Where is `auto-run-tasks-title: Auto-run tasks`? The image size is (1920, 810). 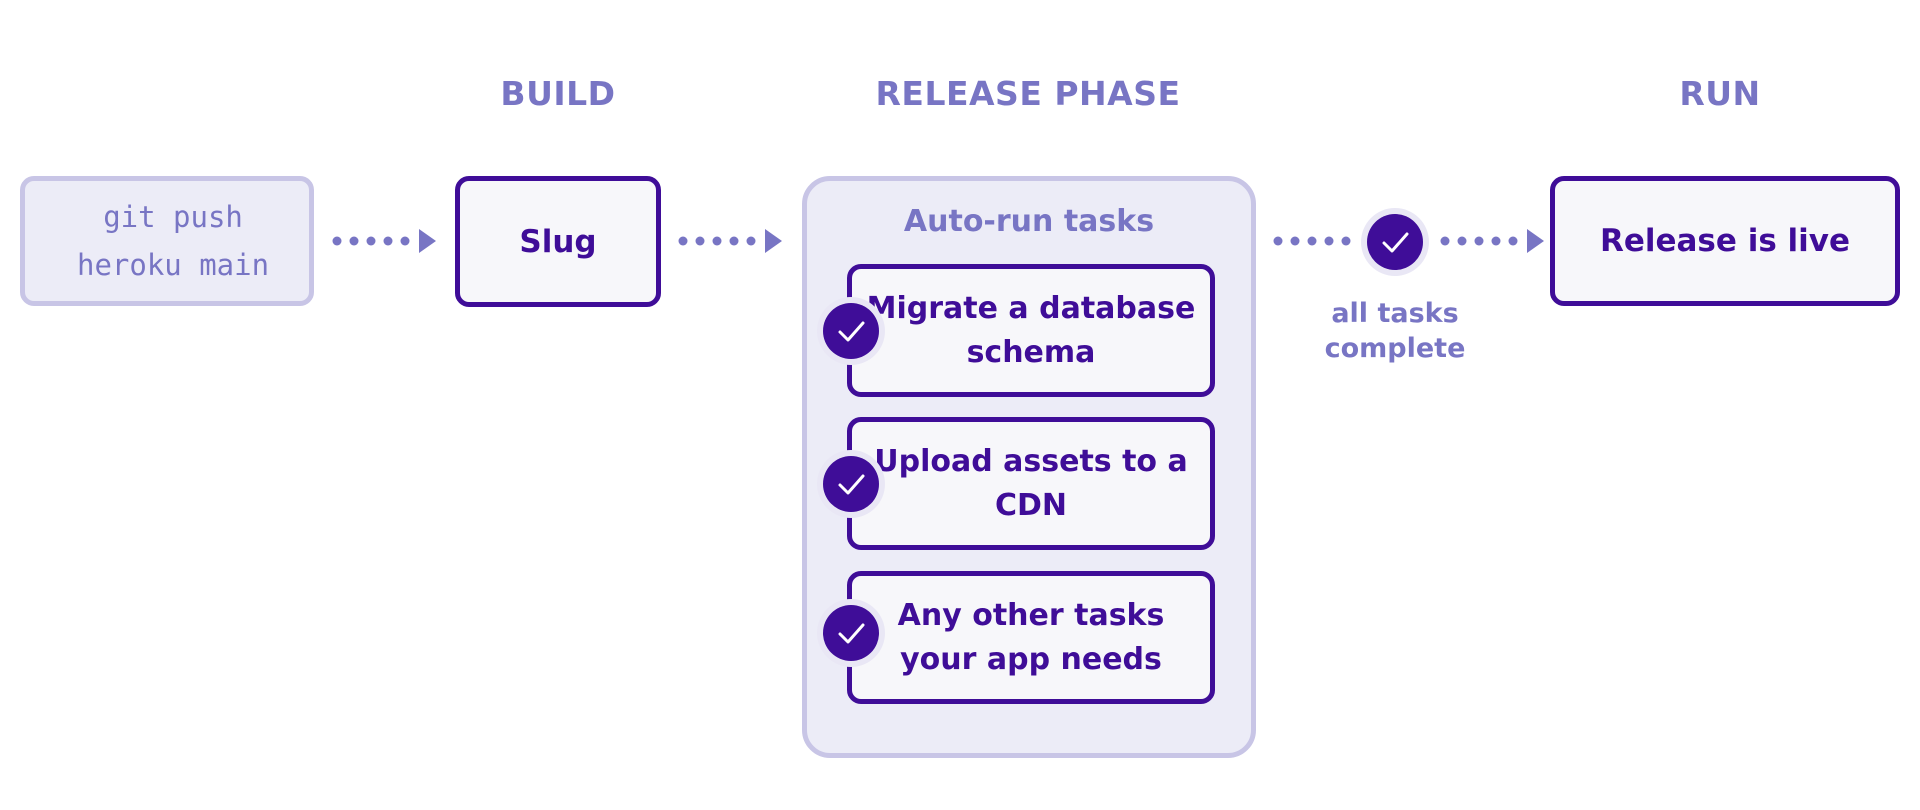 auto-run-tasks-title: Auto-run tasks is located at coordinates (1029, 221).